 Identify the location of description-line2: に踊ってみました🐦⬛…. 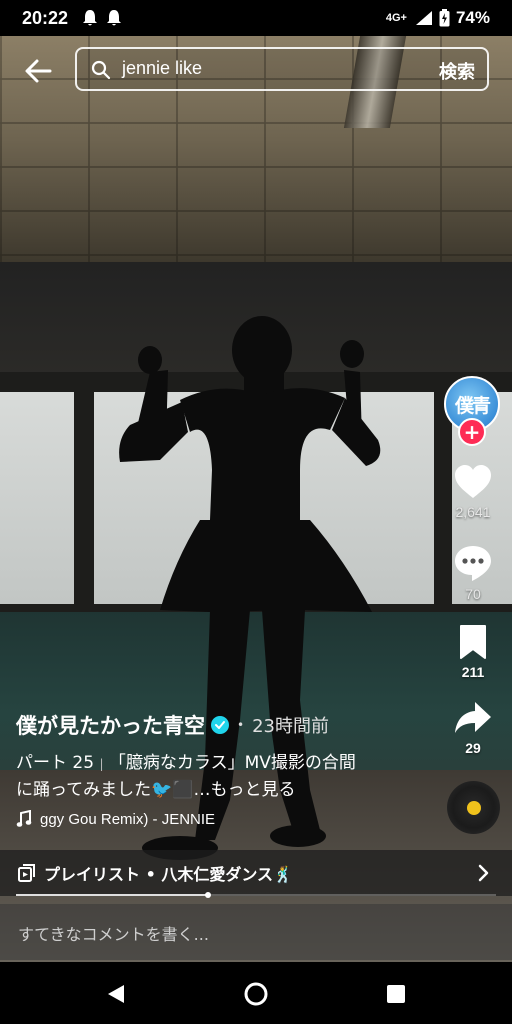
(113, 790).